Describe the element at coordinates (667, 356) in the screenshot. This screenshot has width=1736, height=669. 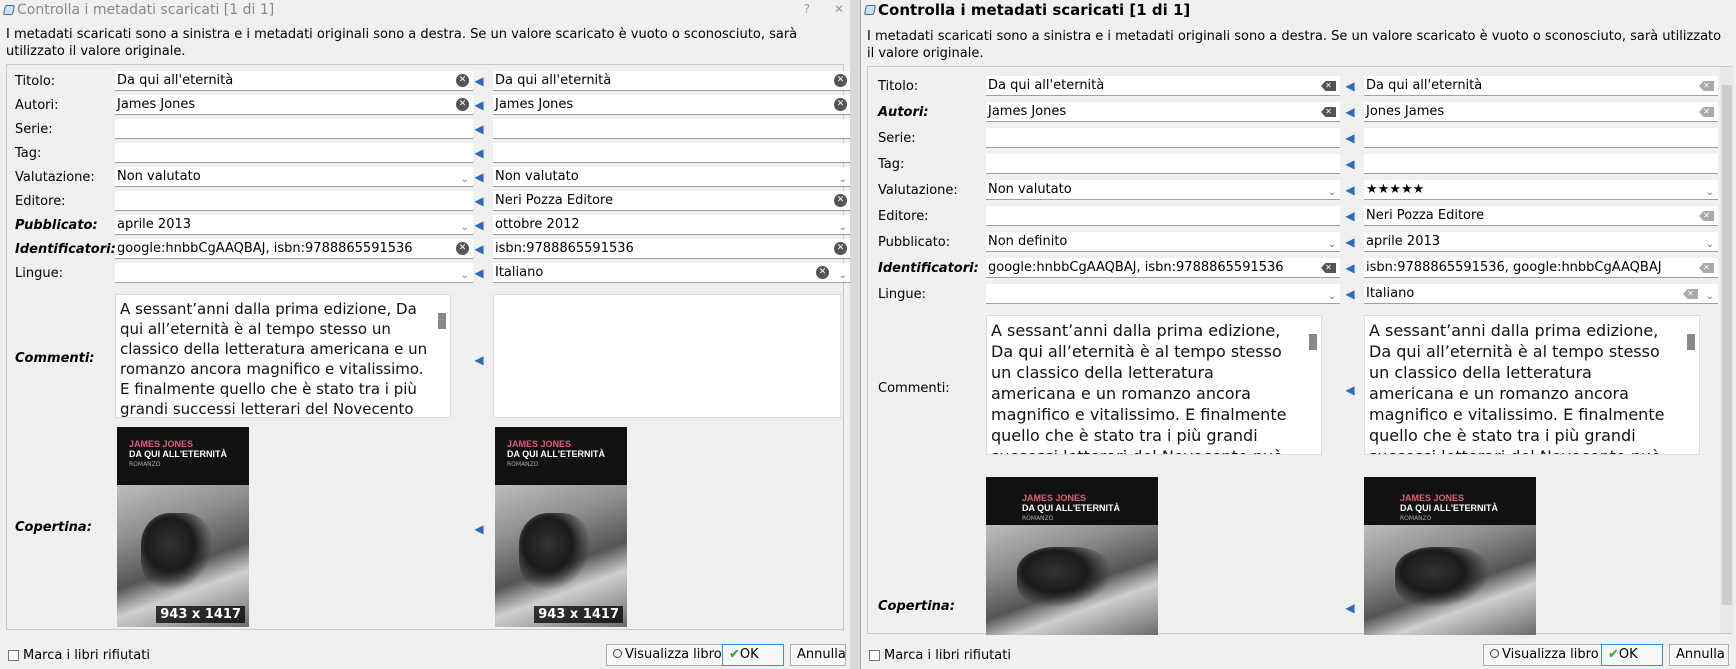
I see `original-comments-box` at that location.